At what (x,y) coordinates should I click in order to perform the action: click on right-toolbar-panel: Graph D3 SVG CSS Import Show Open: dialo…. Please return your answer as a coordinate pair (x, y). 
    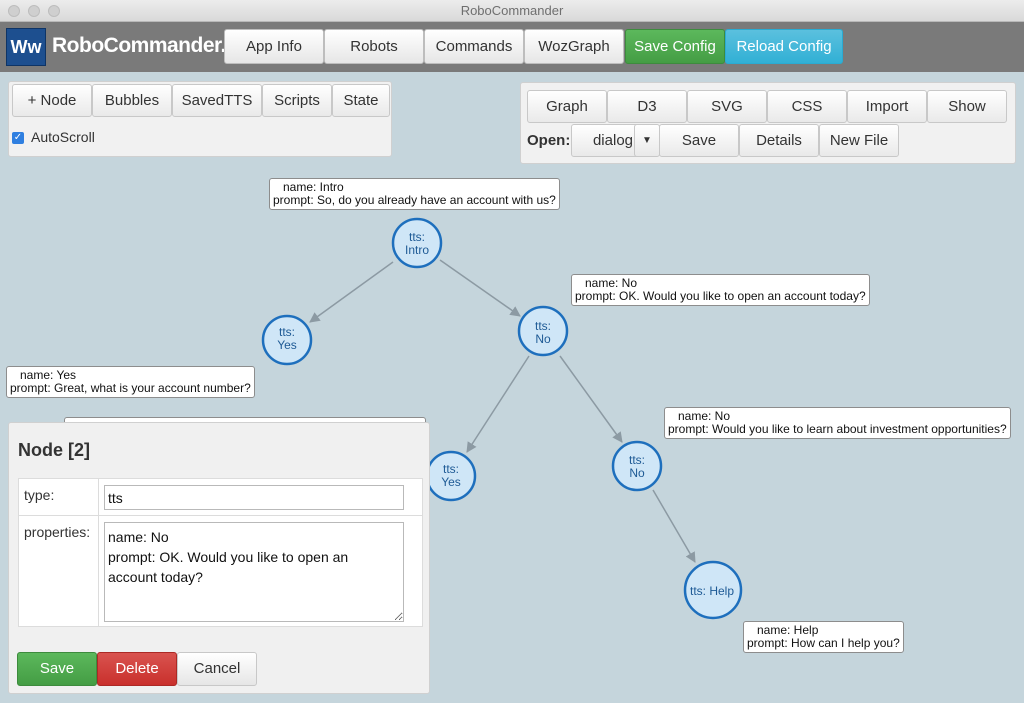
    Looking at the image, I should click on (768, 123).